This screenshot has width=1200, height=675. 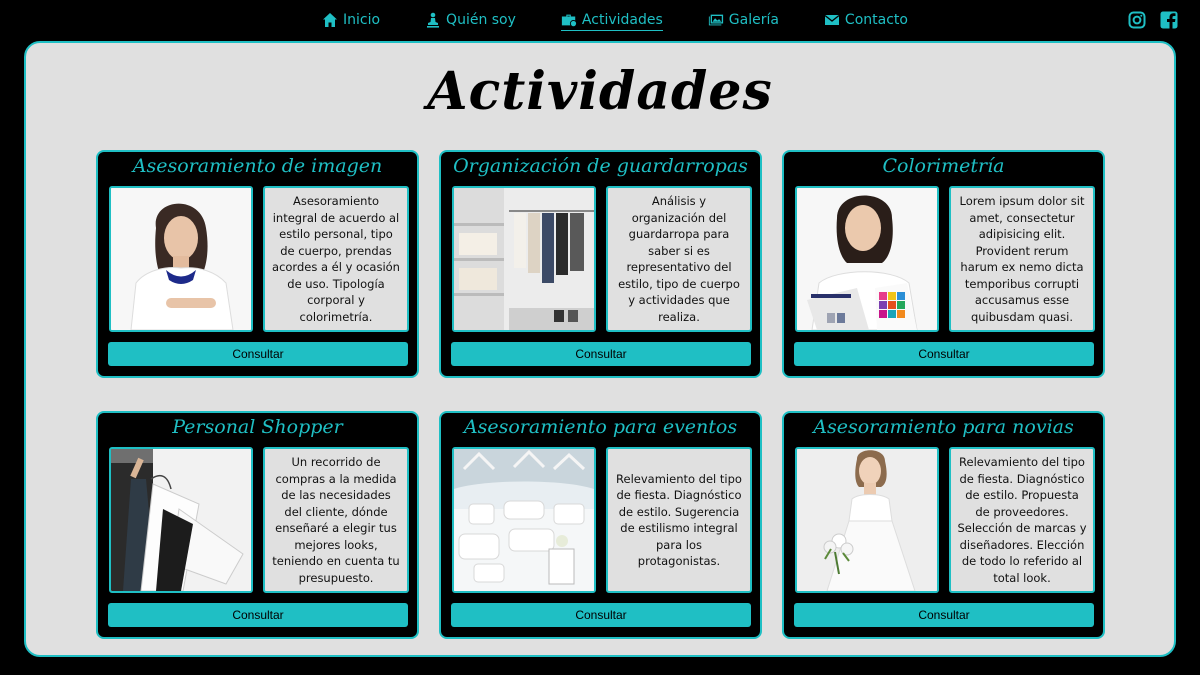 I want to click on nav-item-contacto: Contacto, so click(x=866, y=21).